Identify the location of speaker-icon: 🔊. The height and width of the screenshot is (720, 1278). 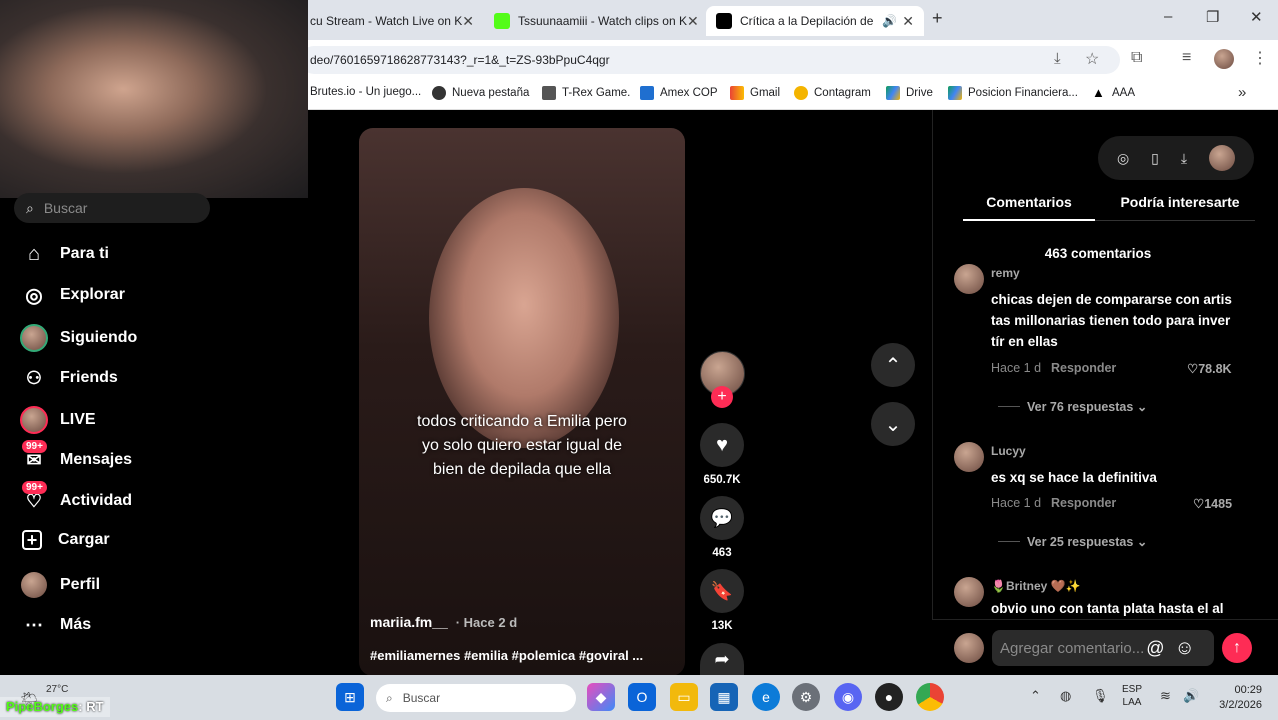
(889, 21).